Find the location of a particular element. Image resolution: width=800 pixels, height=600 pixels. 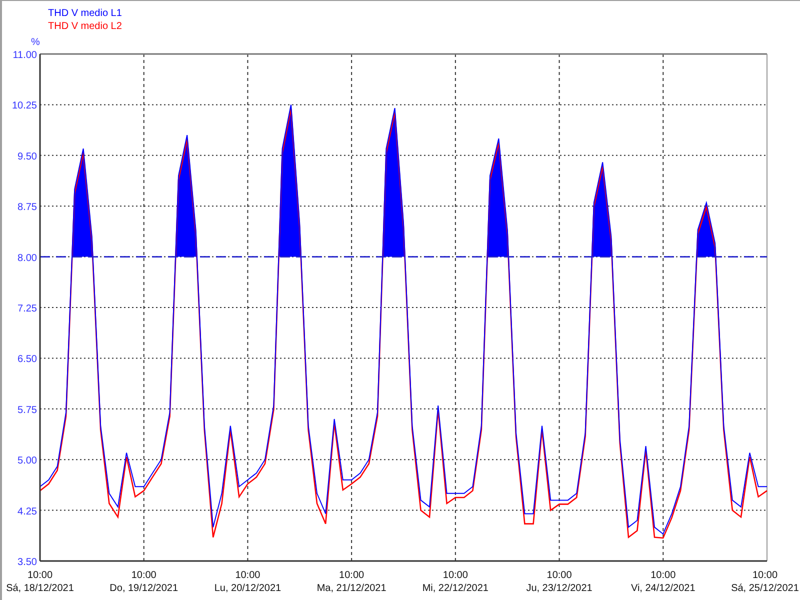

y-tick-label: 8.00 is located at coordinates (27, 258).